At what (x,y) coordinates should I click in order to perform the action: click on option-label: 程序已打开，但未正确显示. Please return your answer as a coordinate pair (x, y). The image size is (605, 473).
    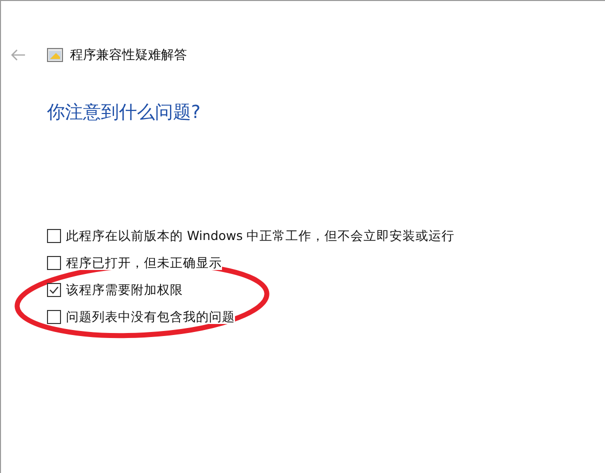
    Looking at the image, I should click on (144, 262).